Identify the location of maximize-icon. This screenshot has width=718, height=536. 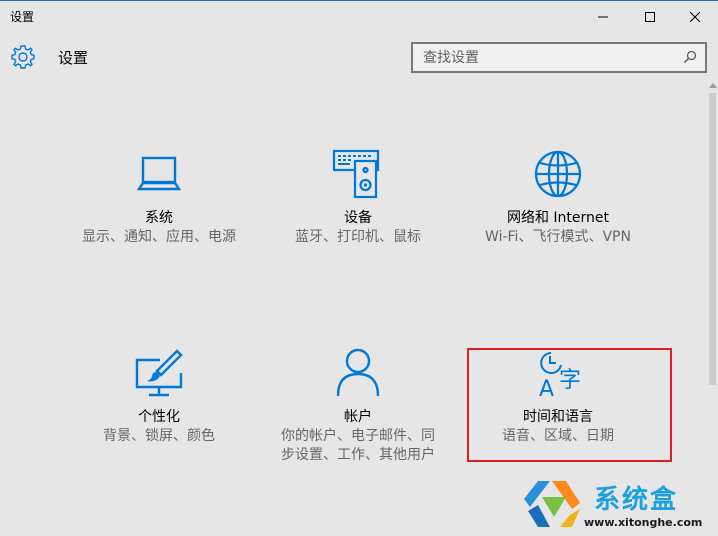
(650, 17).